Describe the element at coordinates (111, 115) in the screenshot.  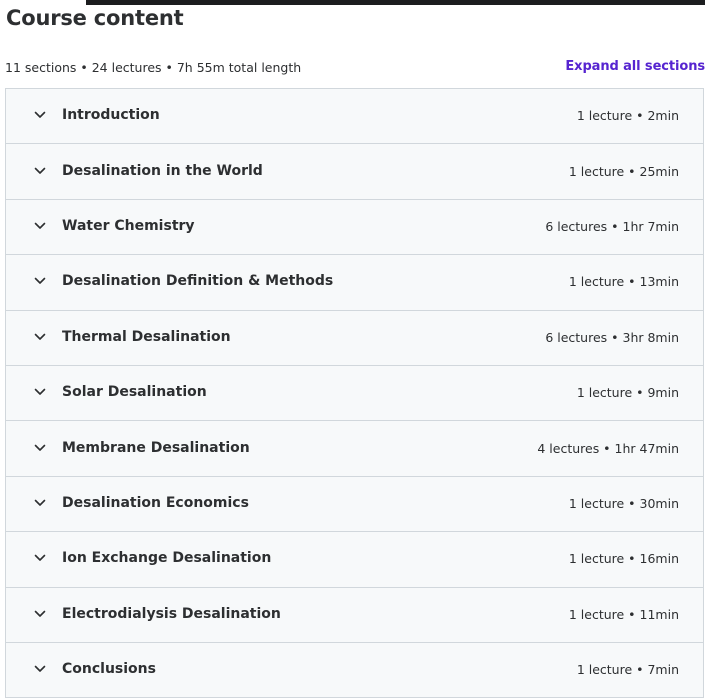
I see `section-title: Introduction` at that location.